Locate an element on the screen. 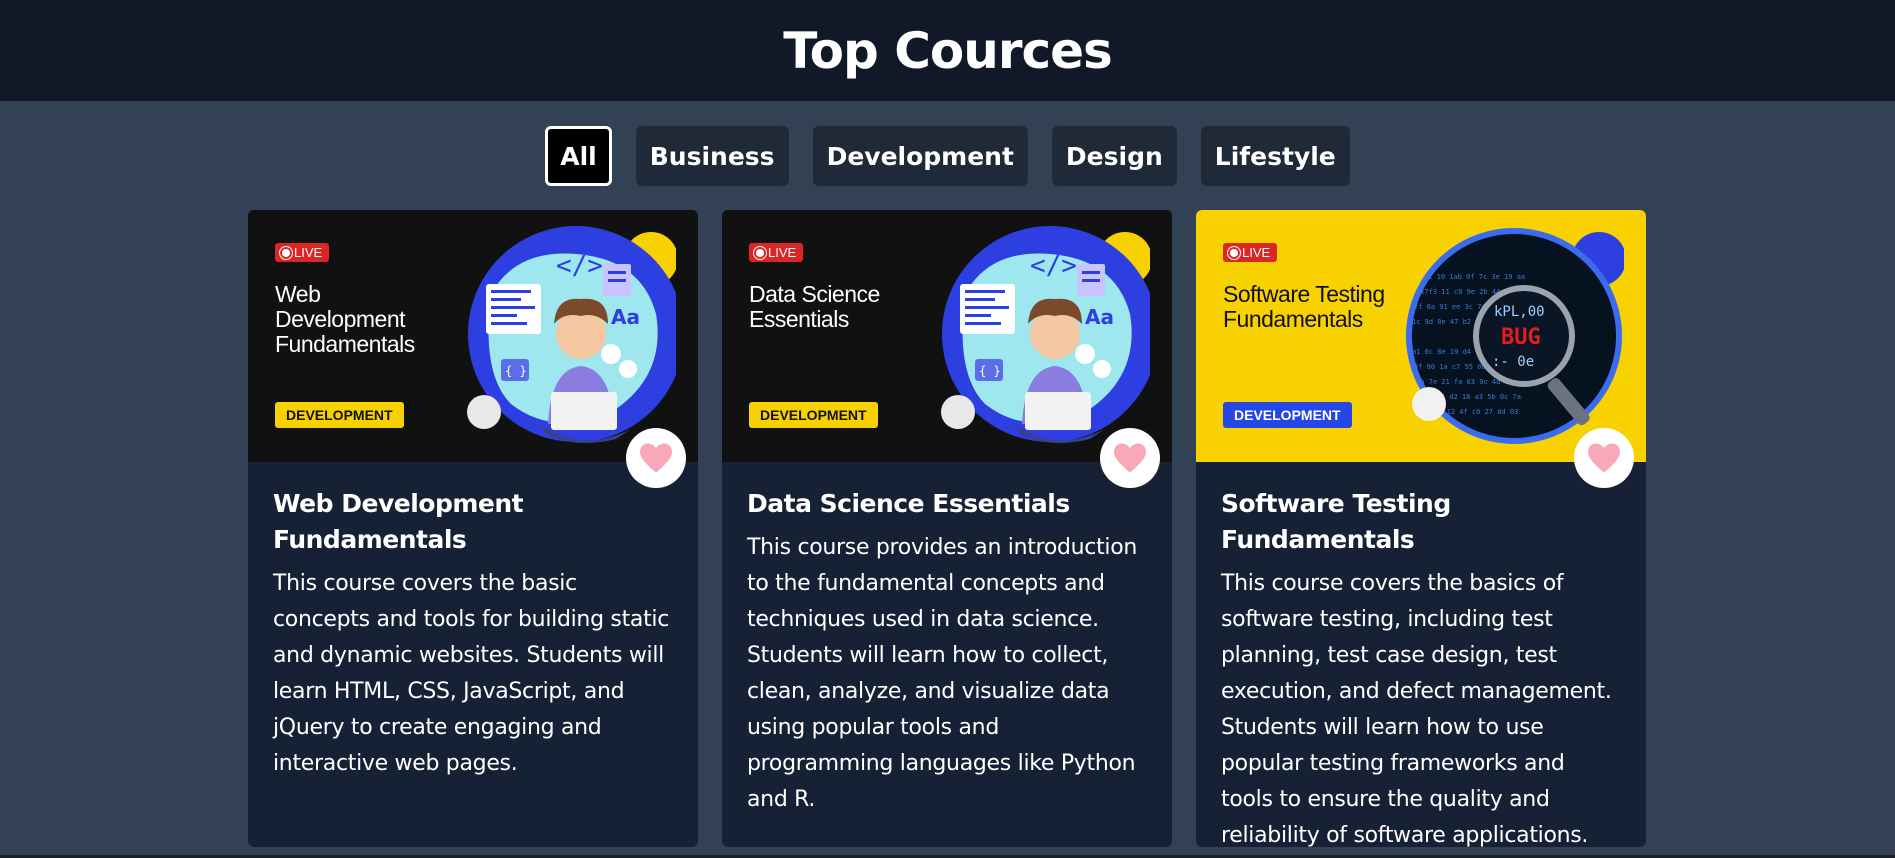 Image resolution: width=1895 pixels, height=858 pixels. page-header: Top Cources is located at coordinates (947, 50).